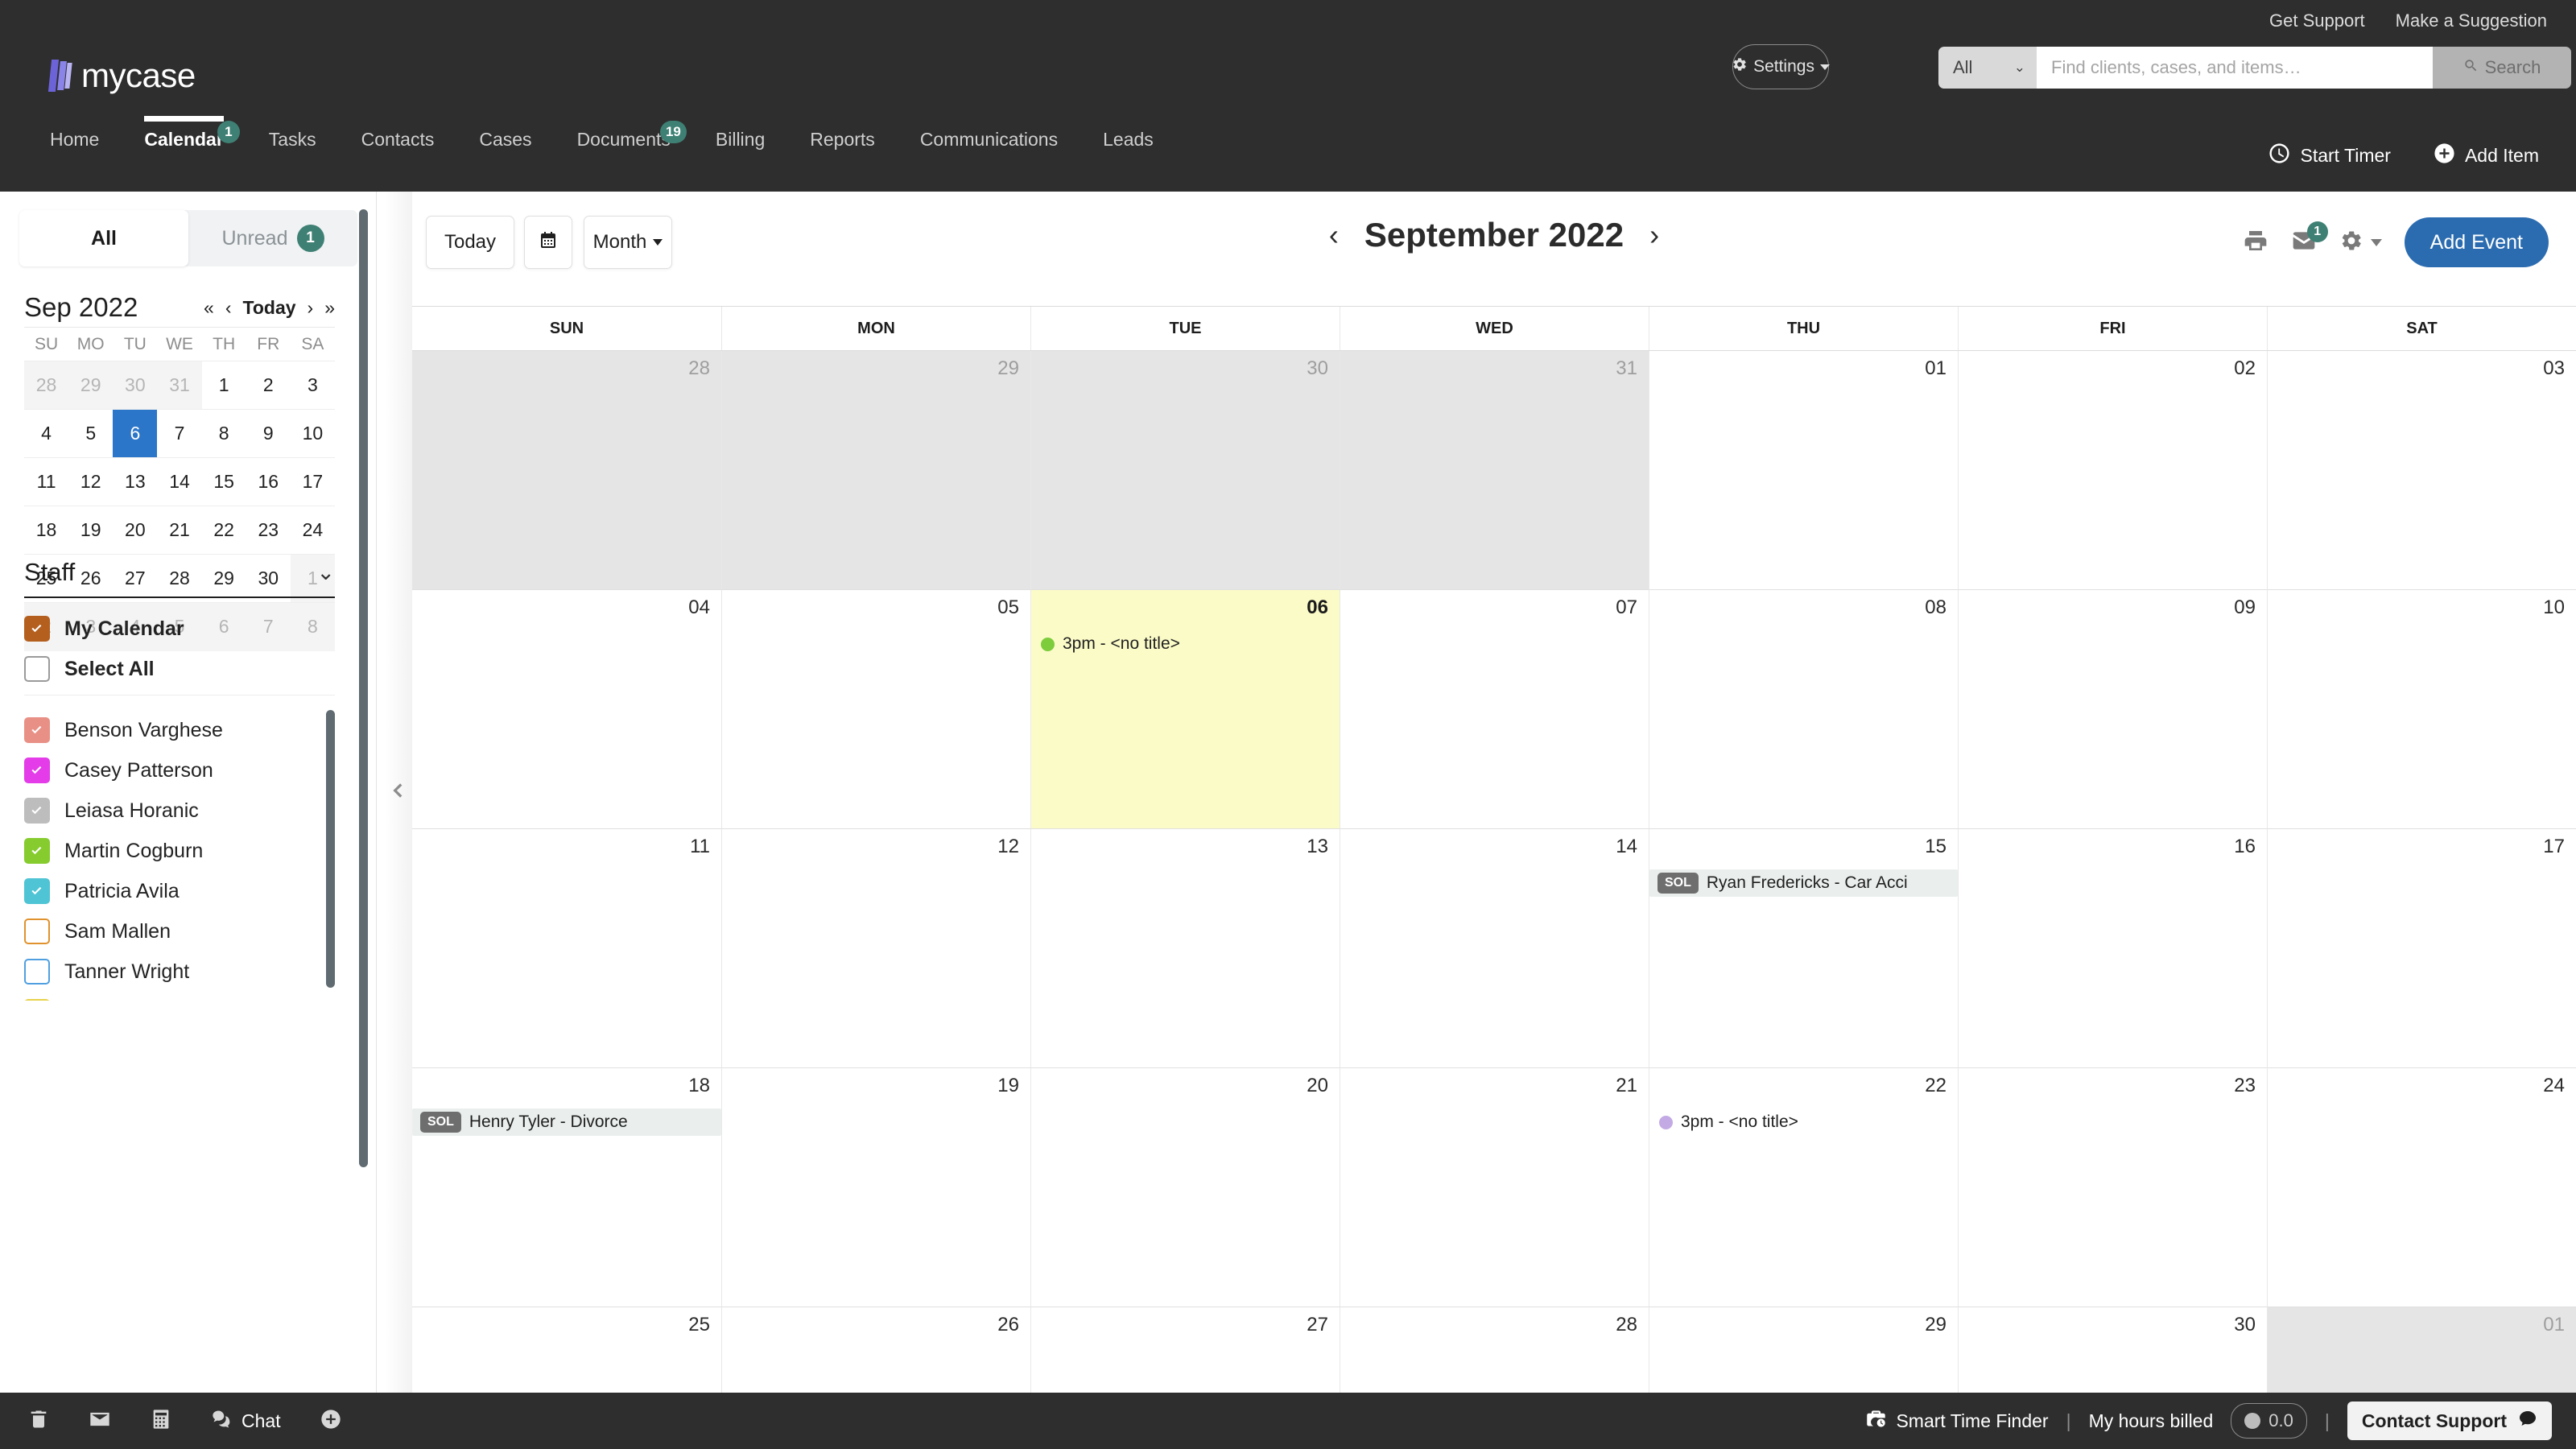 Image resolution: width=2576 pixels, height=1449 pixels. I want to click on mini-calendar-day: 10, so click(312, 433).